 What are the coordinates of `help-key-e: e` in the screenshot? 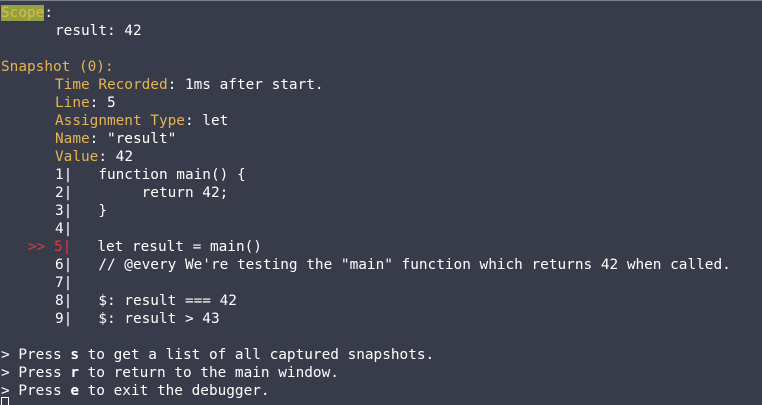 It's located at (74, 391).